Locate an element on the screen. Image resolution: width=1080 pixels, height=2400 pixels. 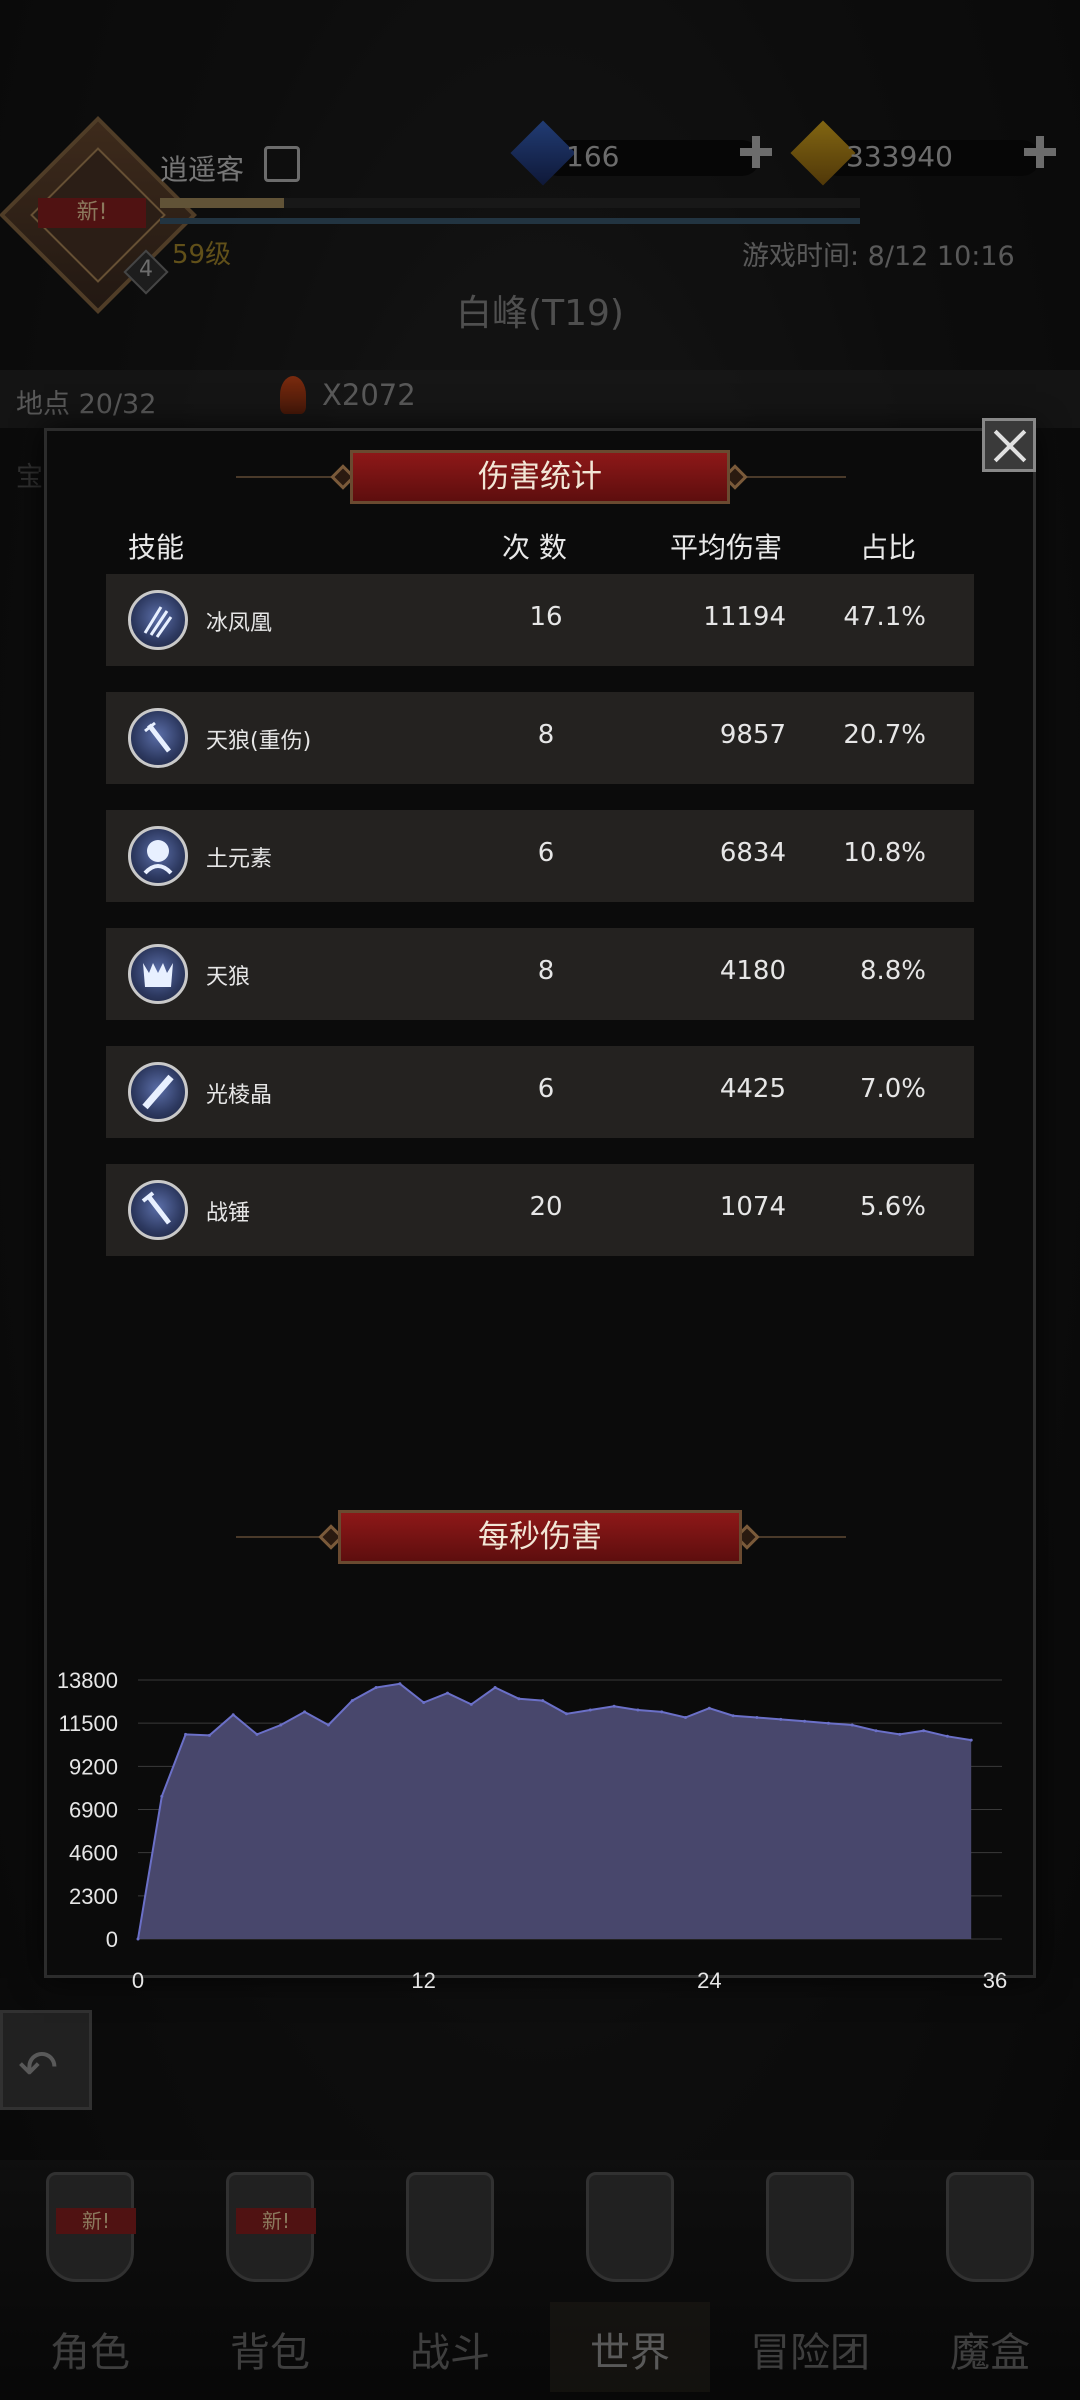
col-count: 次 数 is located at coordinates (534, 547).